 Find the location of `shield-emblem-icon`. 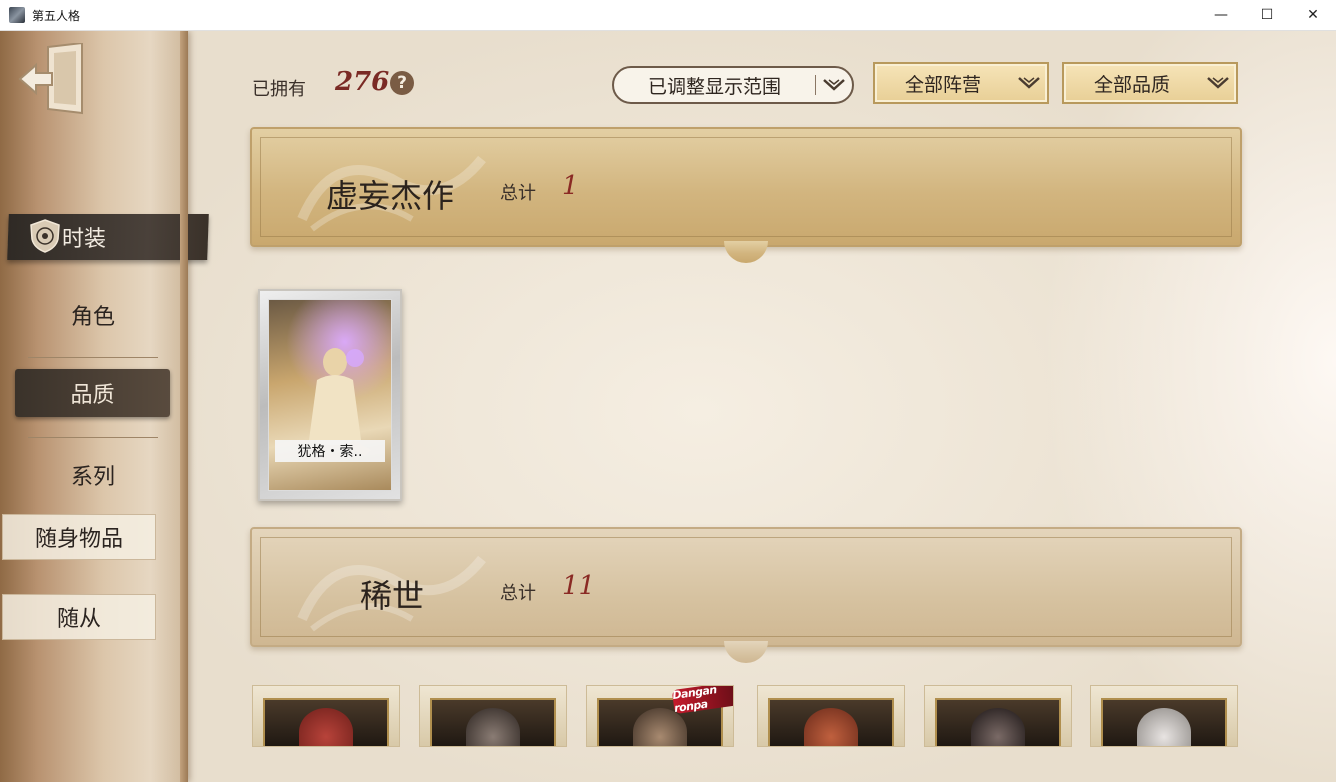

shield-emblem-icon is located at coordinates (45, 236).